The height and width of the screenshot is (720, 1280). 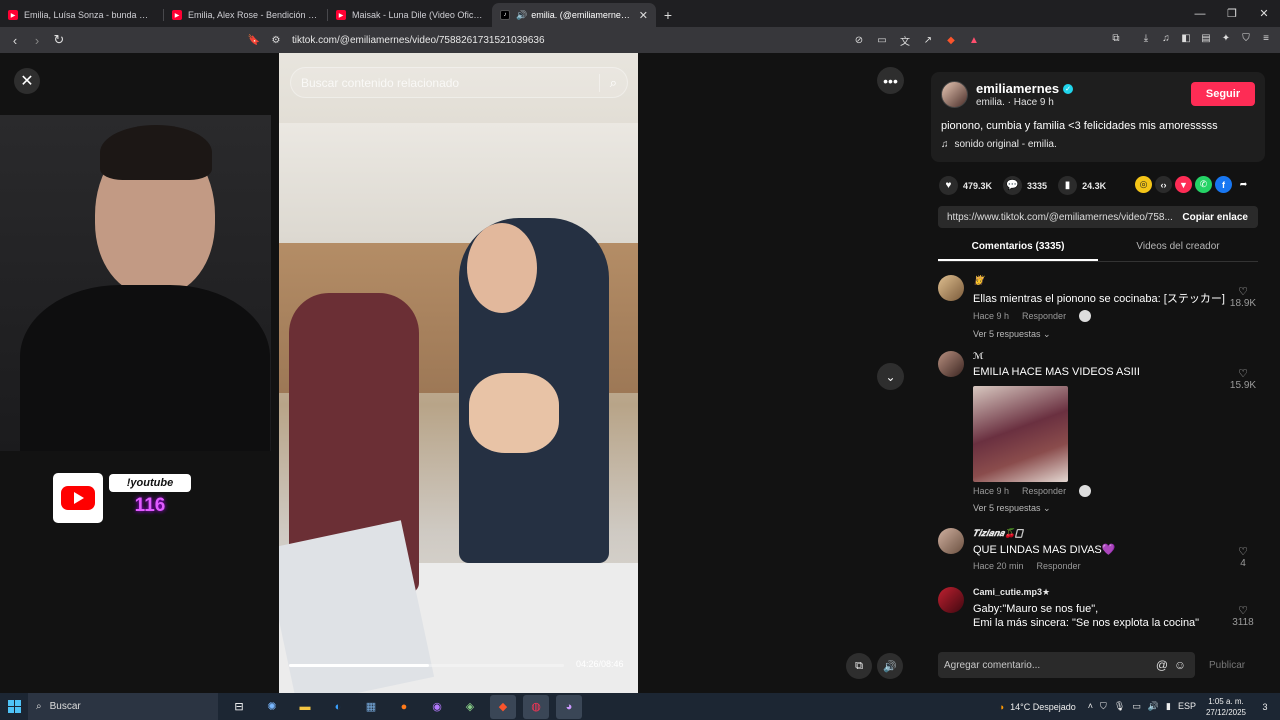 What do you see at coordinates (1223, 184) in the screenshot?
I see `facebook-icon: f` at bounding box center [1223, 184].